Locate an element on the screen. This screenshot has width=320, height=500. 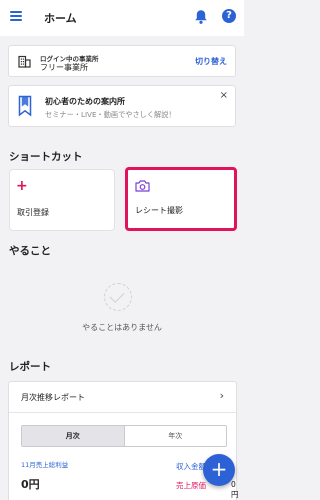
bookmark-icon is located at coordinates (25, 106).